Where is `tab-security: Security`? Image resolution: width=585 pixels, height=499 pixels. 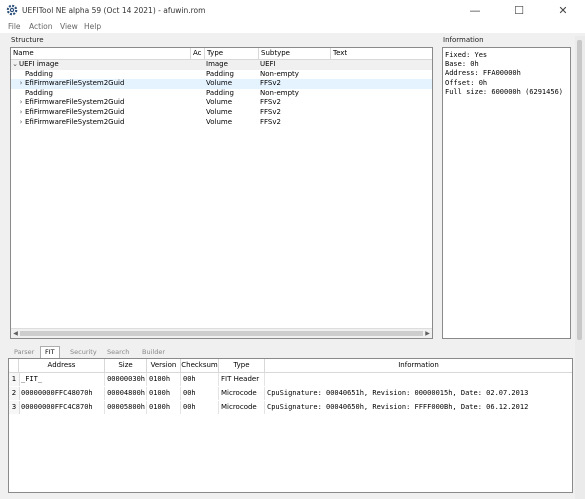
tab-security: Security is located at coordinates (83, 352).